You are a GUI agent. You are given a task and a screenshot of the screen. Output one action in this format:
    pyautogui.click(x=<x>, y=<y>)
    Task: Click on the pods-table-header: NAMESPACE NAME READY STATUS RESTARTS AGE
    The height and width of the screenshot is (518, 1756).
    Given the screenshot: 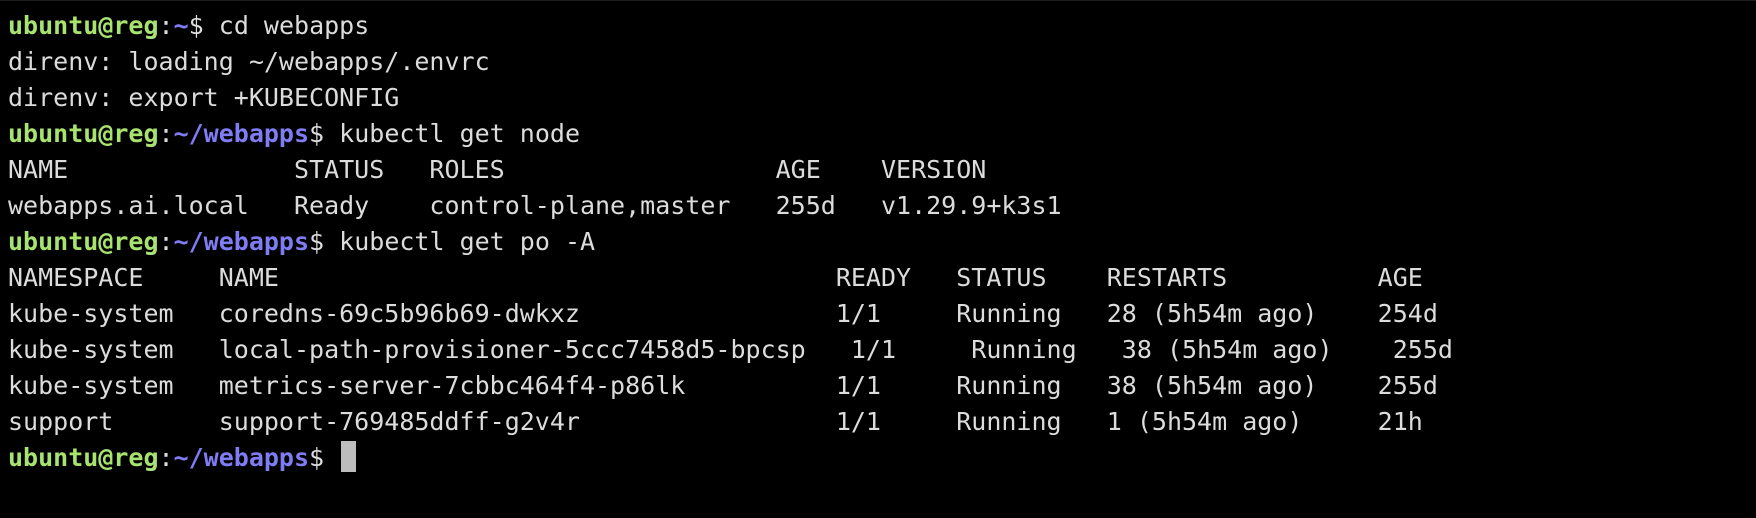 What is the action you would take?
    pyautogui.click(x=715, y=277)
    